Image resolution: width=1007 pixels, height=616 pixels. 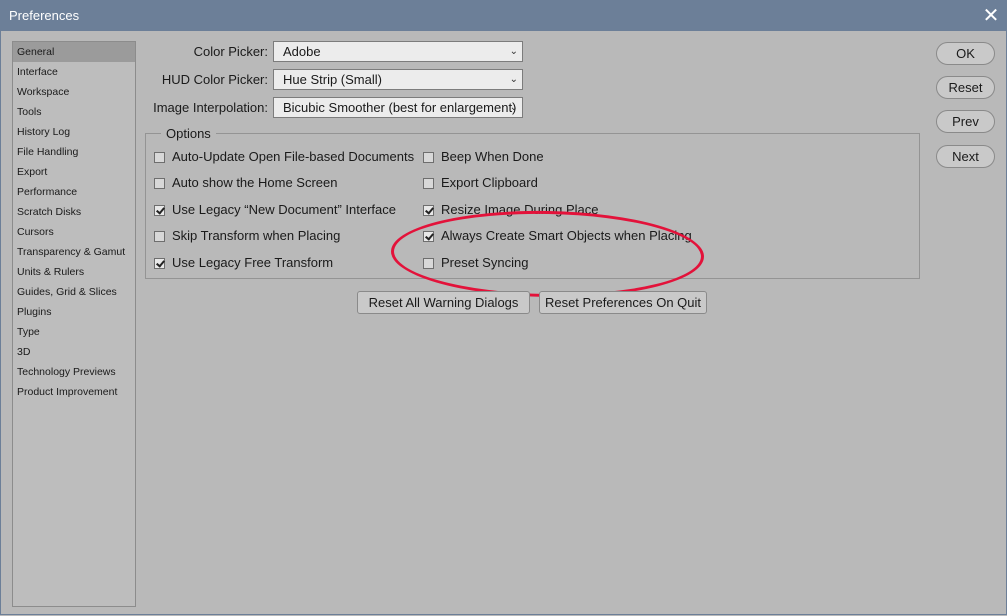 What do you see at coordinates (623, 302) in the screenshot?
I see `reset-preferences-on-quit-button: Reset Preferences On Quit` at bounding box center [623, 302].